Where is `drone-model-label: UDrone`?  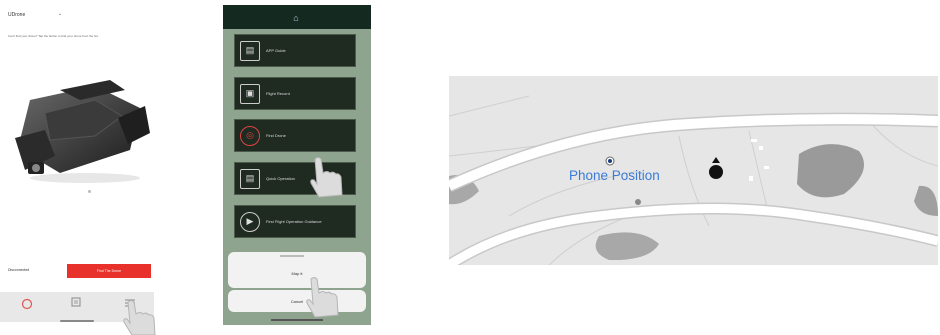
drone-model-label: UDrone is located at coordinates (16, 15).